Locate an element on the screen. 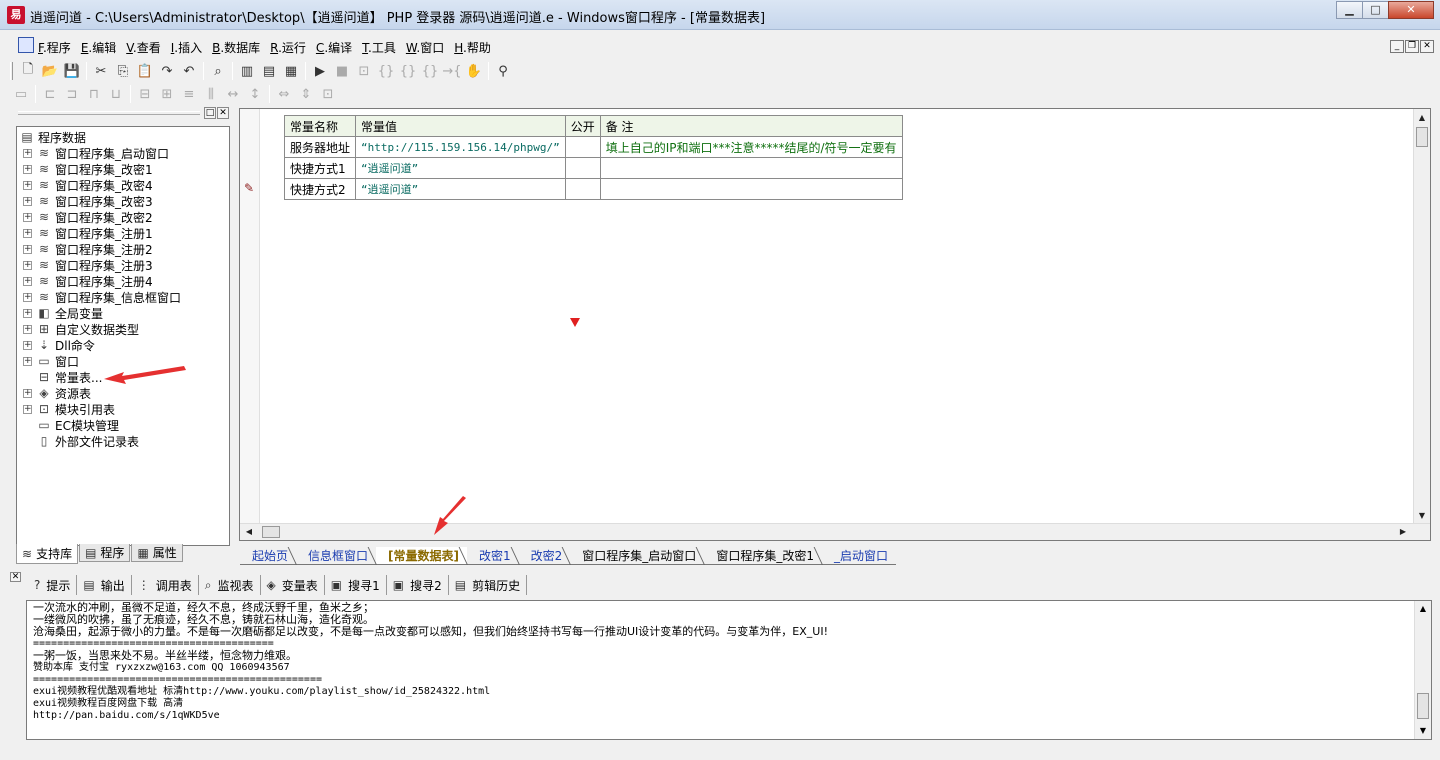  step-over-icon: {} is located at coordinates (408, 71).